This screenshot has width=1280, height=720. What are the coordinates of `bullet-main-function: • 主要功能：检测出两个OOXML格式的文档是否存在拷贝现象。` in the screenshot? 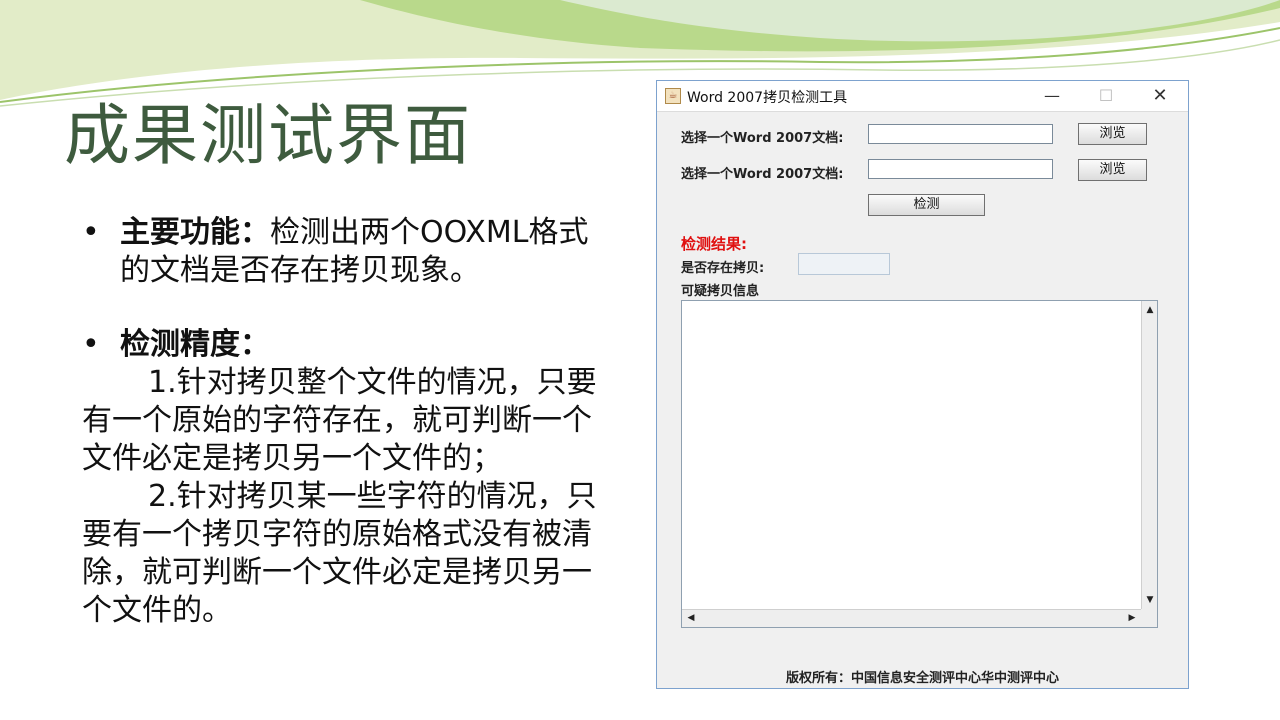 It's located at (342, 252).